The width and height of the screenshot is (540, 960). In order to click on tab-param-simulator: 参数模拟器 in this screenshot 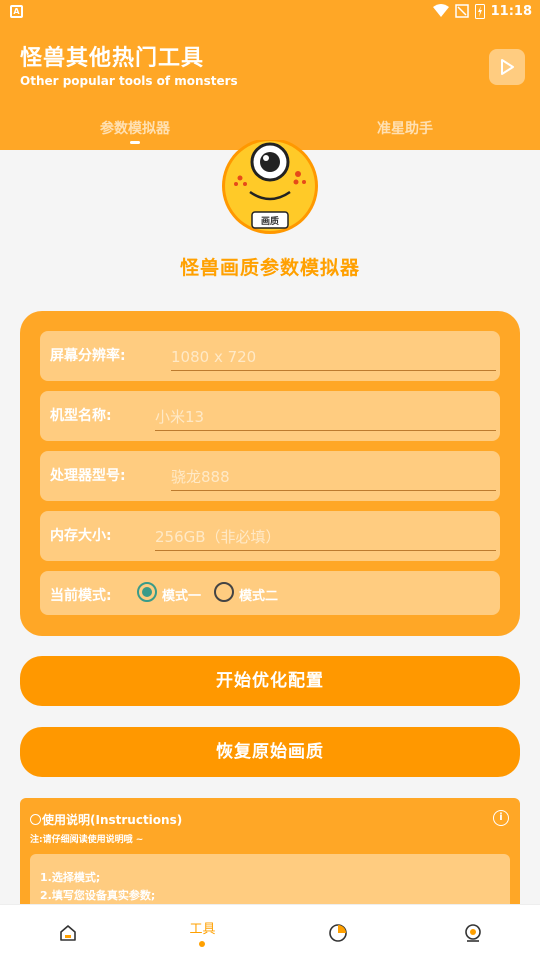, I will do `click(135, 128)`.